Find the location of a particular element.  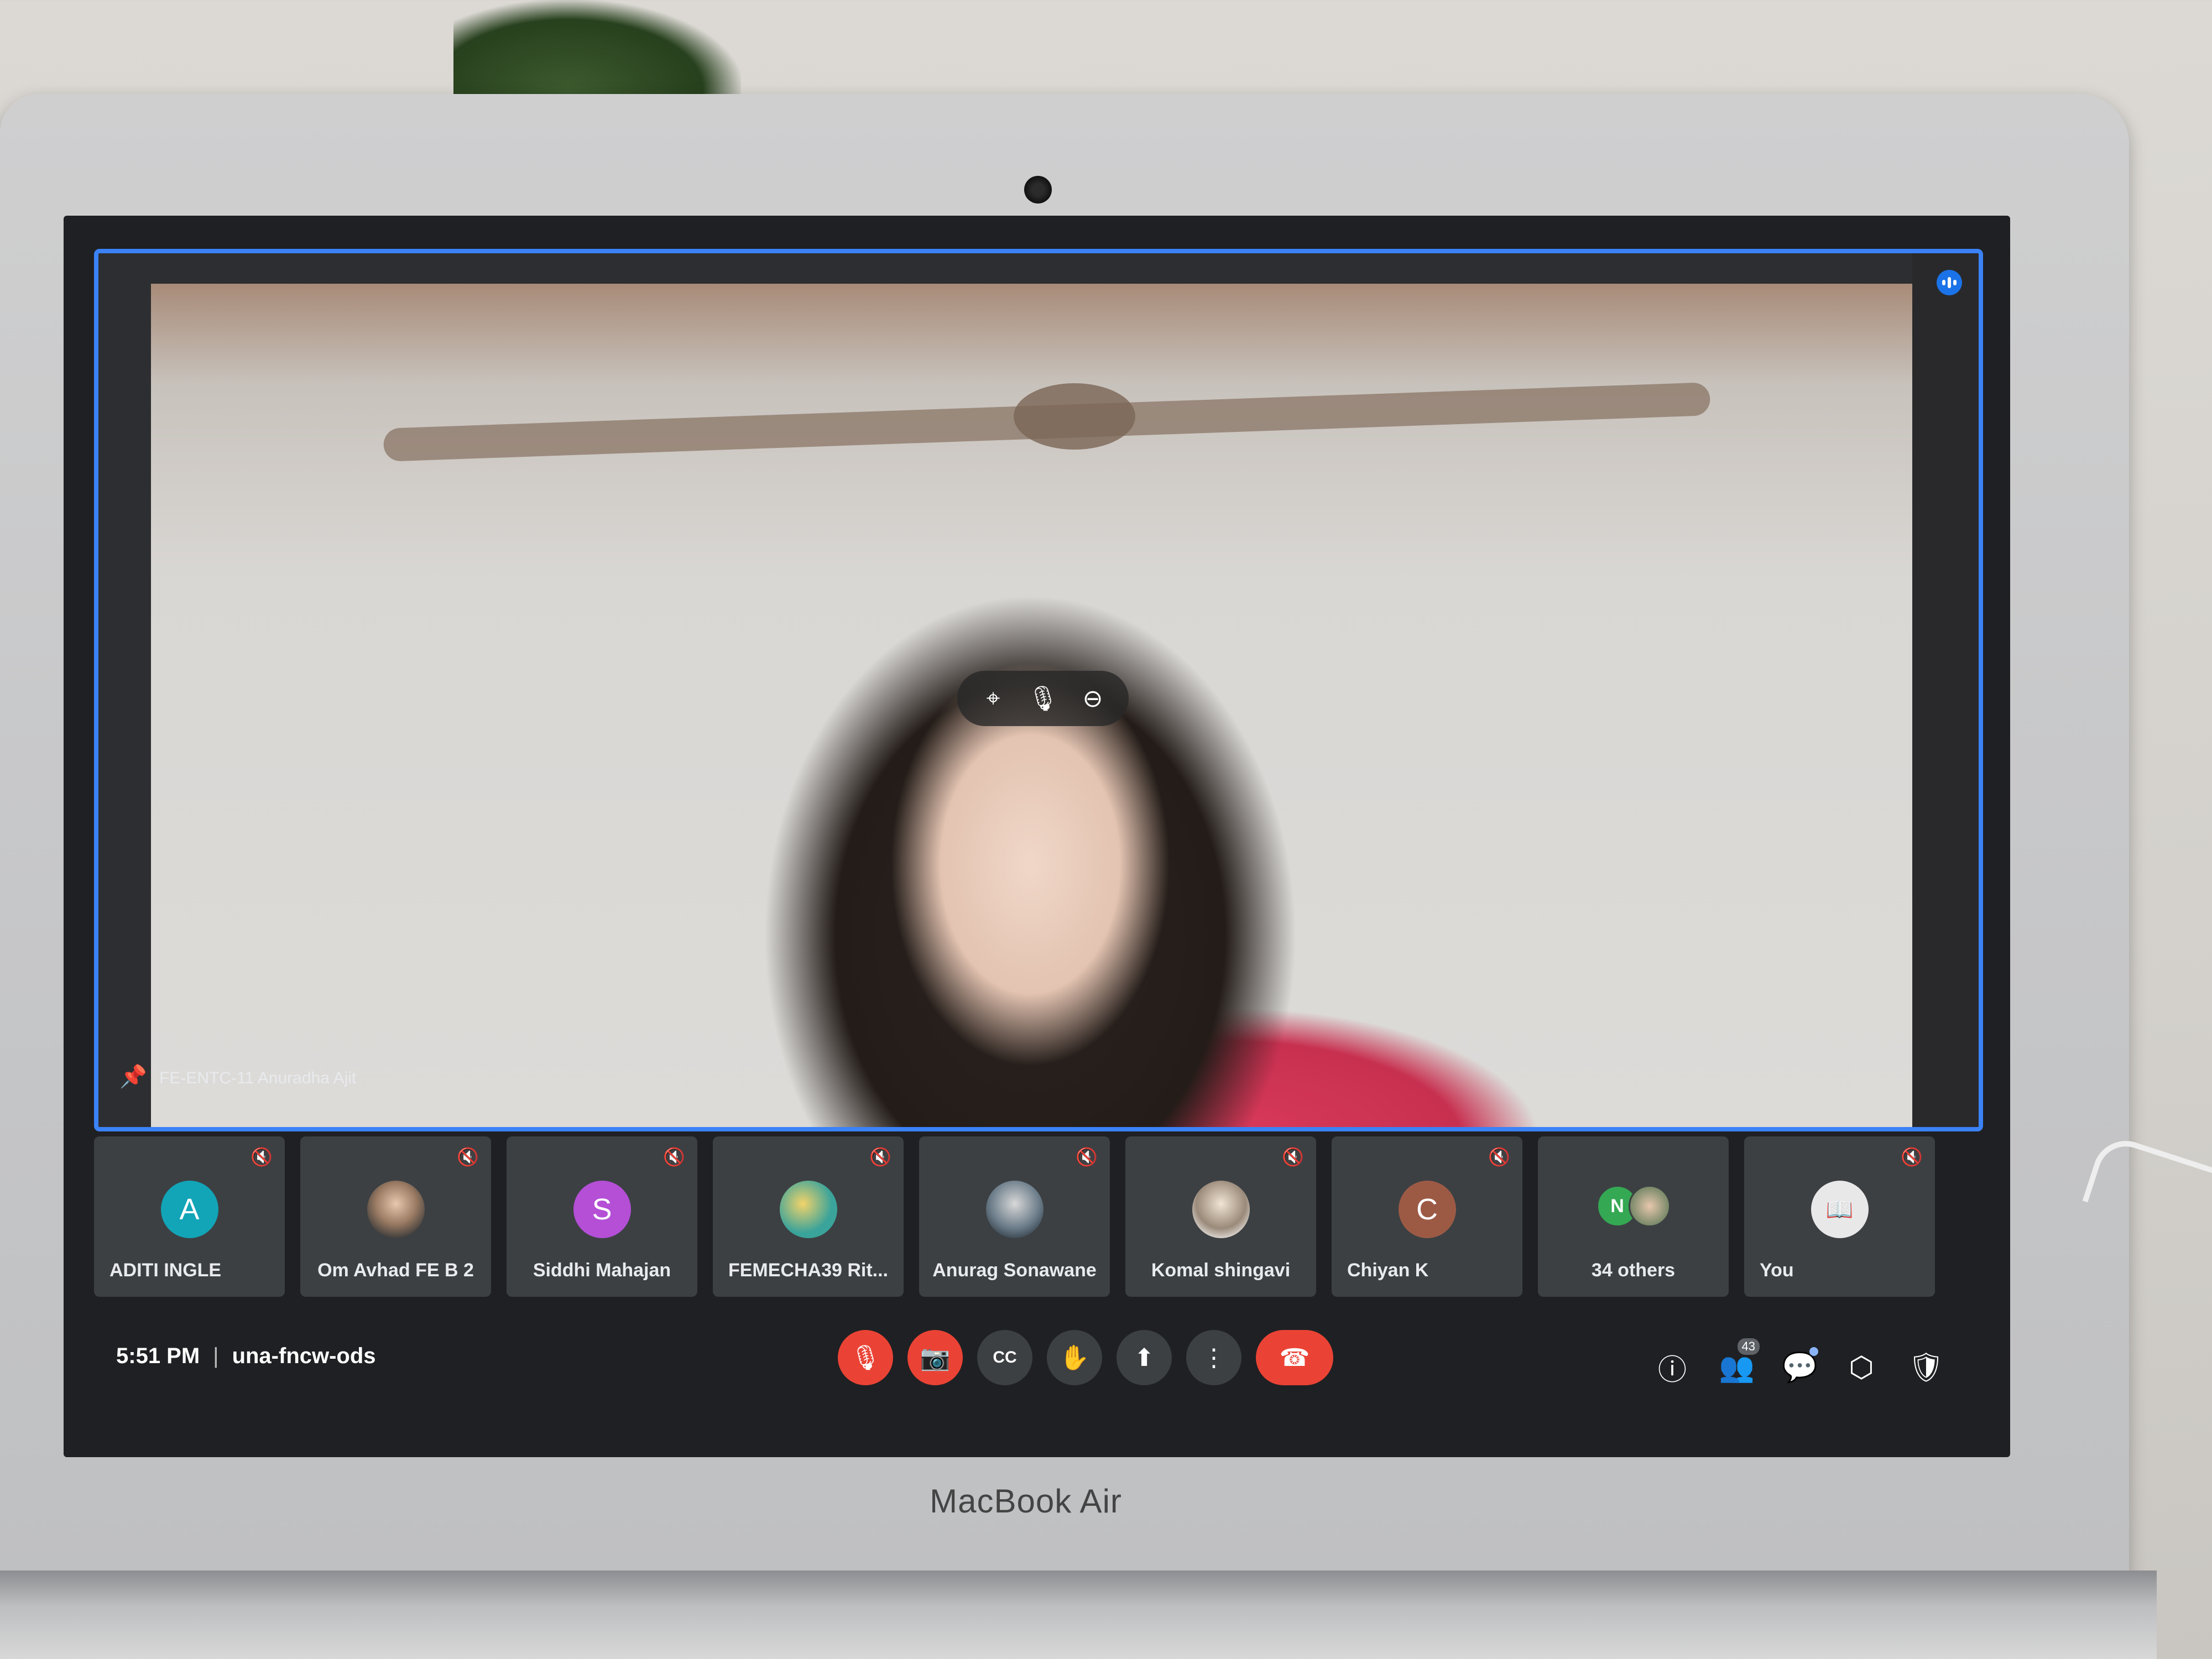

avatar: C is located at coordinates (1427, 1210).